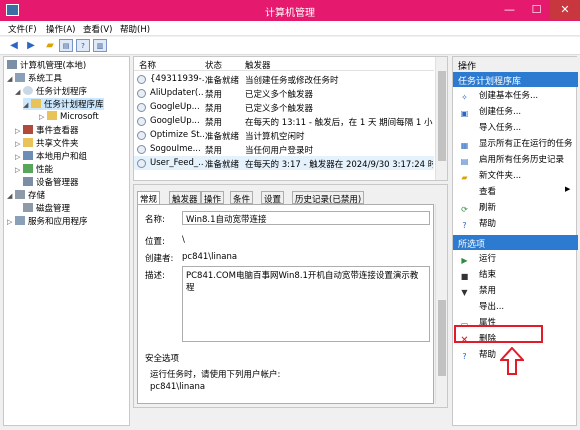 This screenshot has height=430, width=580. What do you see at coordinates (141, 107) in the screenshot?
I see `task-icon` at bounding box center [141, 107].